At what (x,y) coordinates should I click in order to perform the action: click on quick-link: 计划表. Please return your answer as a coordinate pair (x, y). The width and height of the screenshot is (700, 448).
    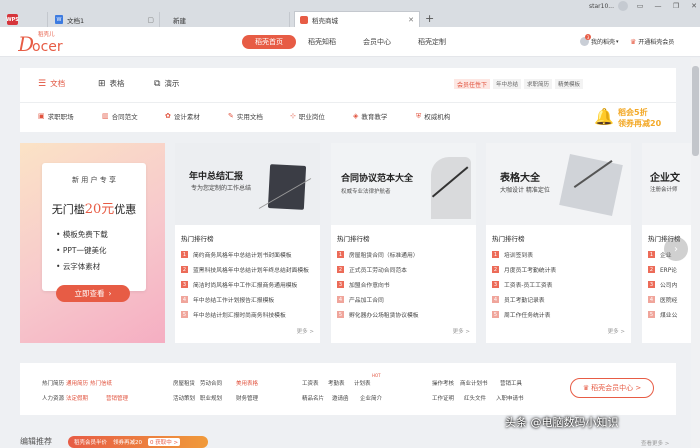
    Looking at the image, I should click on (362, 383).